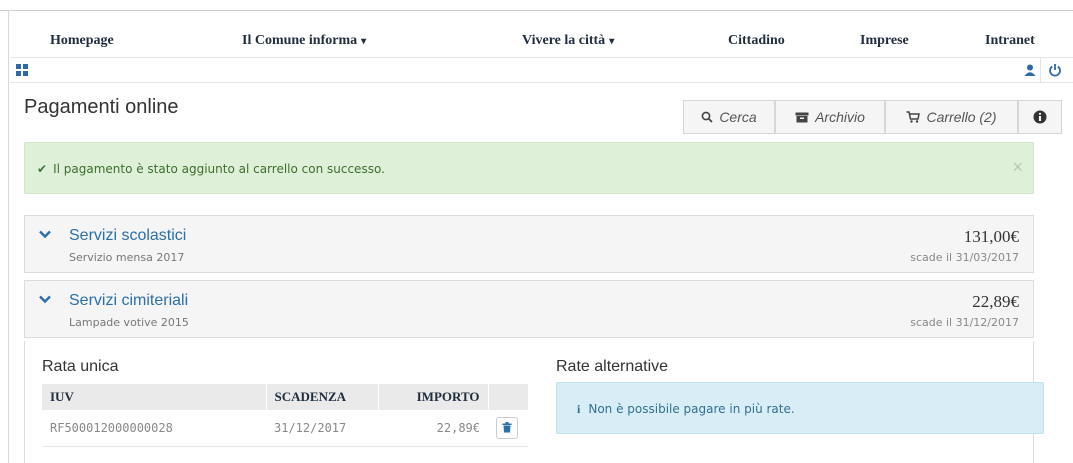 This screenshot has height=463, width=1073. Describe the element at coordinates (1017, 167) in the screenshot. I see `close-icon: ×` at that location.